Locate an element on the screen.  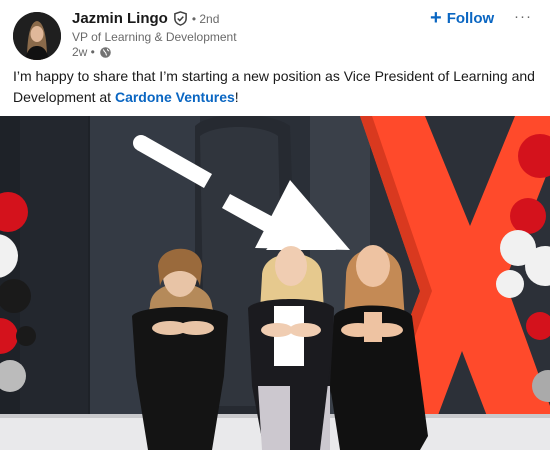
author-headline: VP of Learning & Development is located at coordinates (154, 37).